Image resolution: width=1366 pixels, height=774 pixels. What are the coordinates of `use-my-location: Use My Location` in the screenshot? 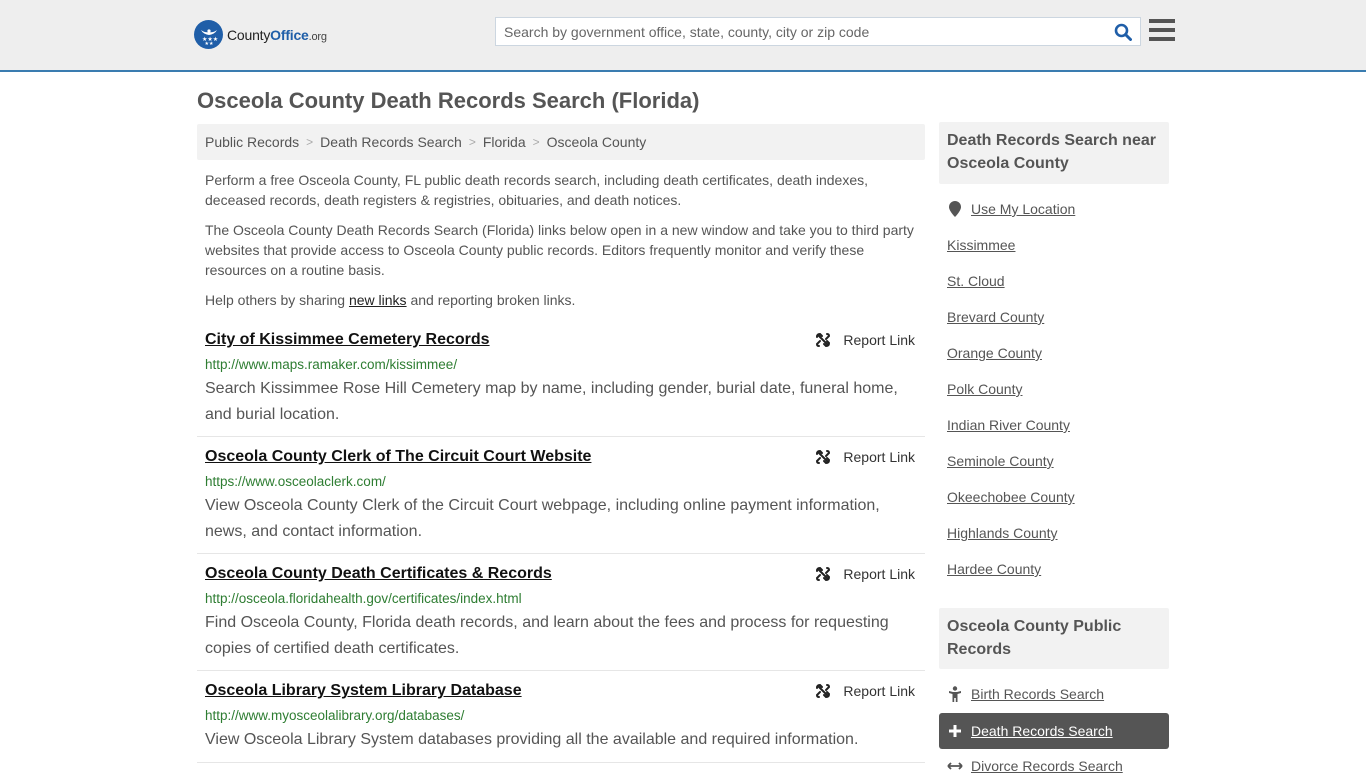 It's located at (1011, 209).